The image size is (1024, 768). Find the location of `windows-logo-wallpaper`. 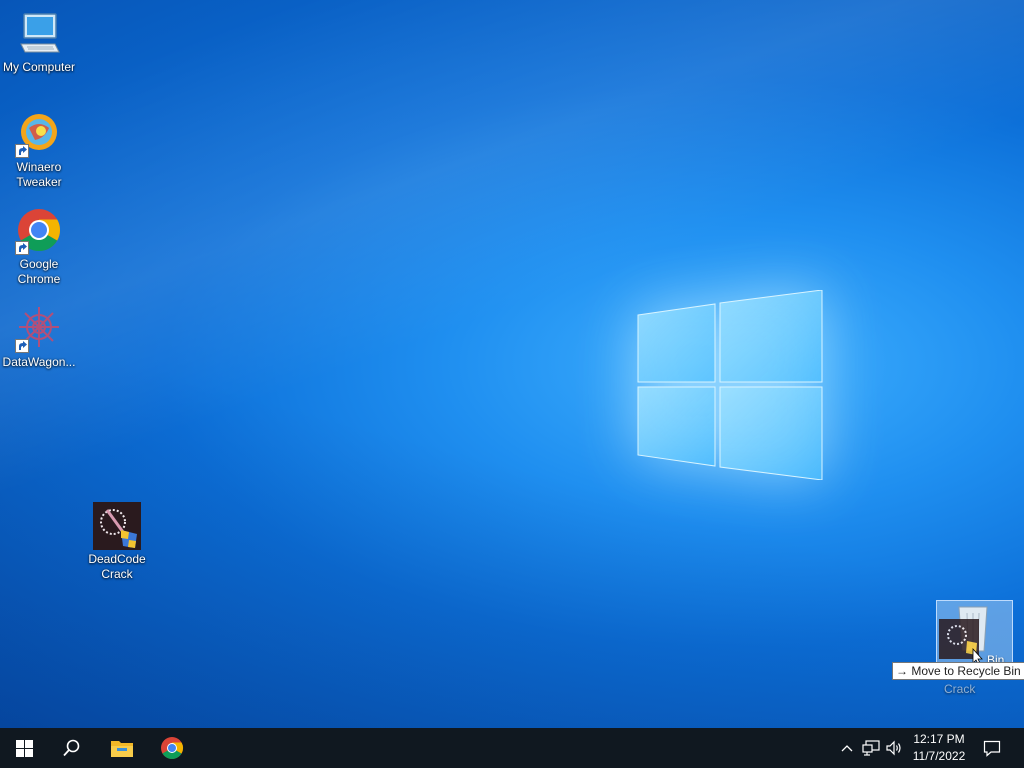

windows-logo-wallpaper is located at coordinates (730, 385).